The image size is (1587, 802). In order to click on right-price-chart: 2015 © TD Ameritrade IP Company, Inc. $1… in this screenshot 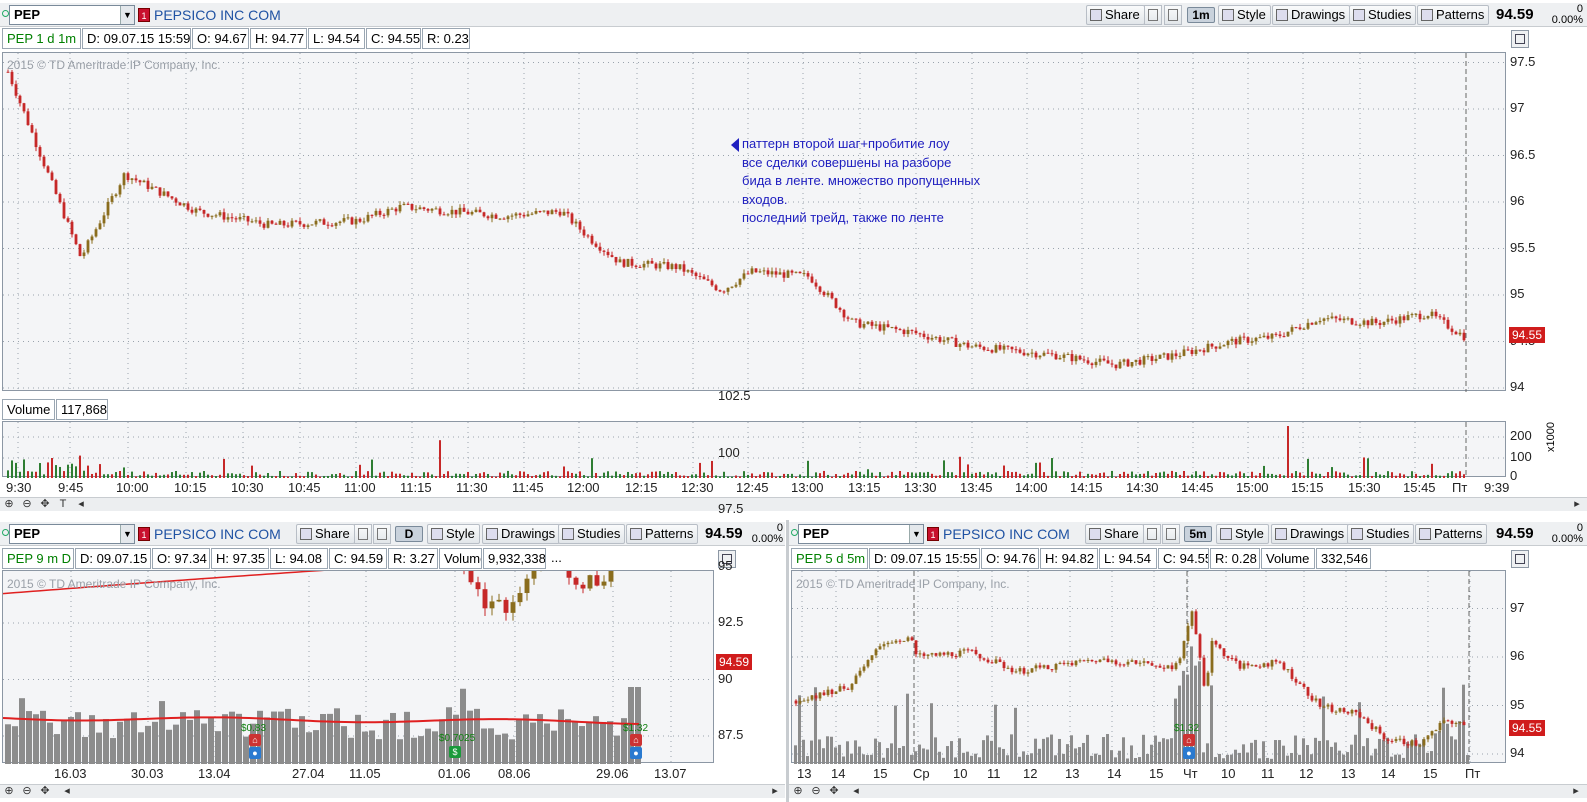, I will do `click(1149, 667)`.